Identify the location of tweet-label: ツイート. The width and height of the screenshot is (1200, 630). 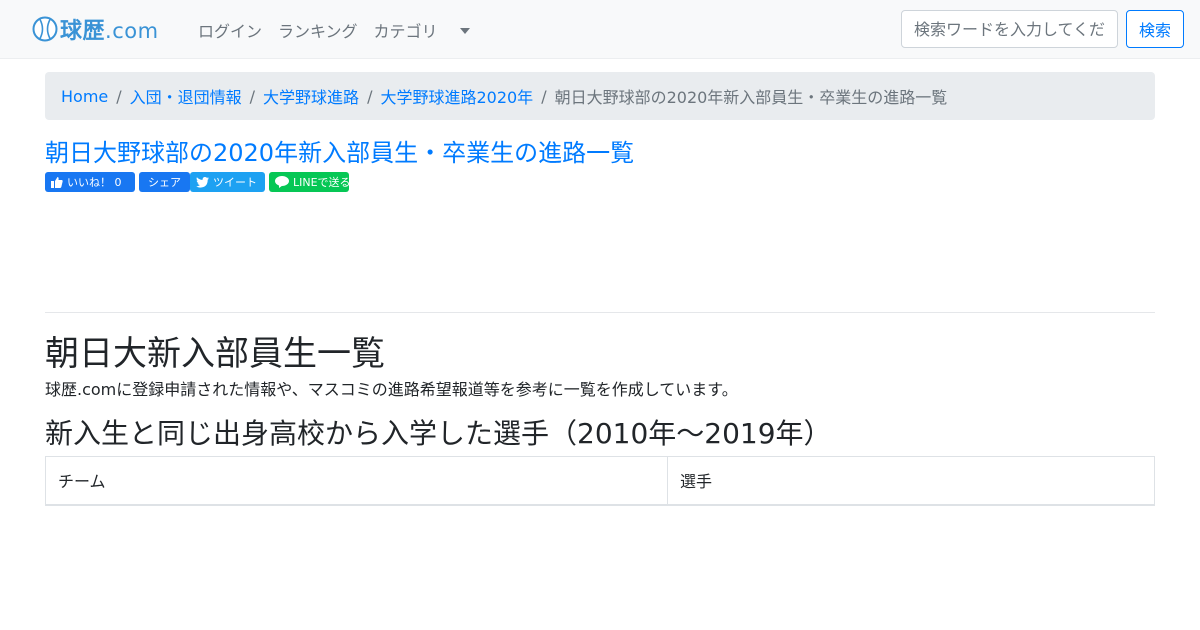
(235, 182).